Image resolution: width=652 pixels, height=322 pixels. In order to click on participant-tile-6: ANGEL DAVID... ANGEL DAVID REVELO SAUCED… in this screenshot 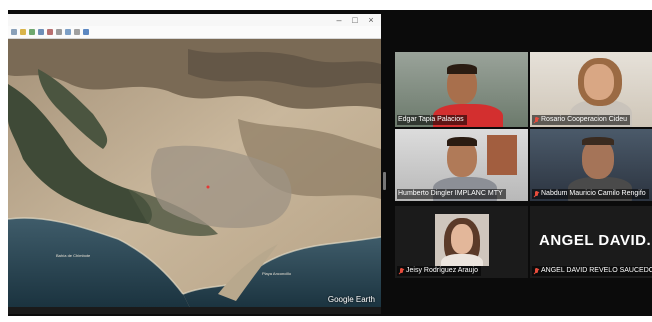, I will do `click(591, 242)`.